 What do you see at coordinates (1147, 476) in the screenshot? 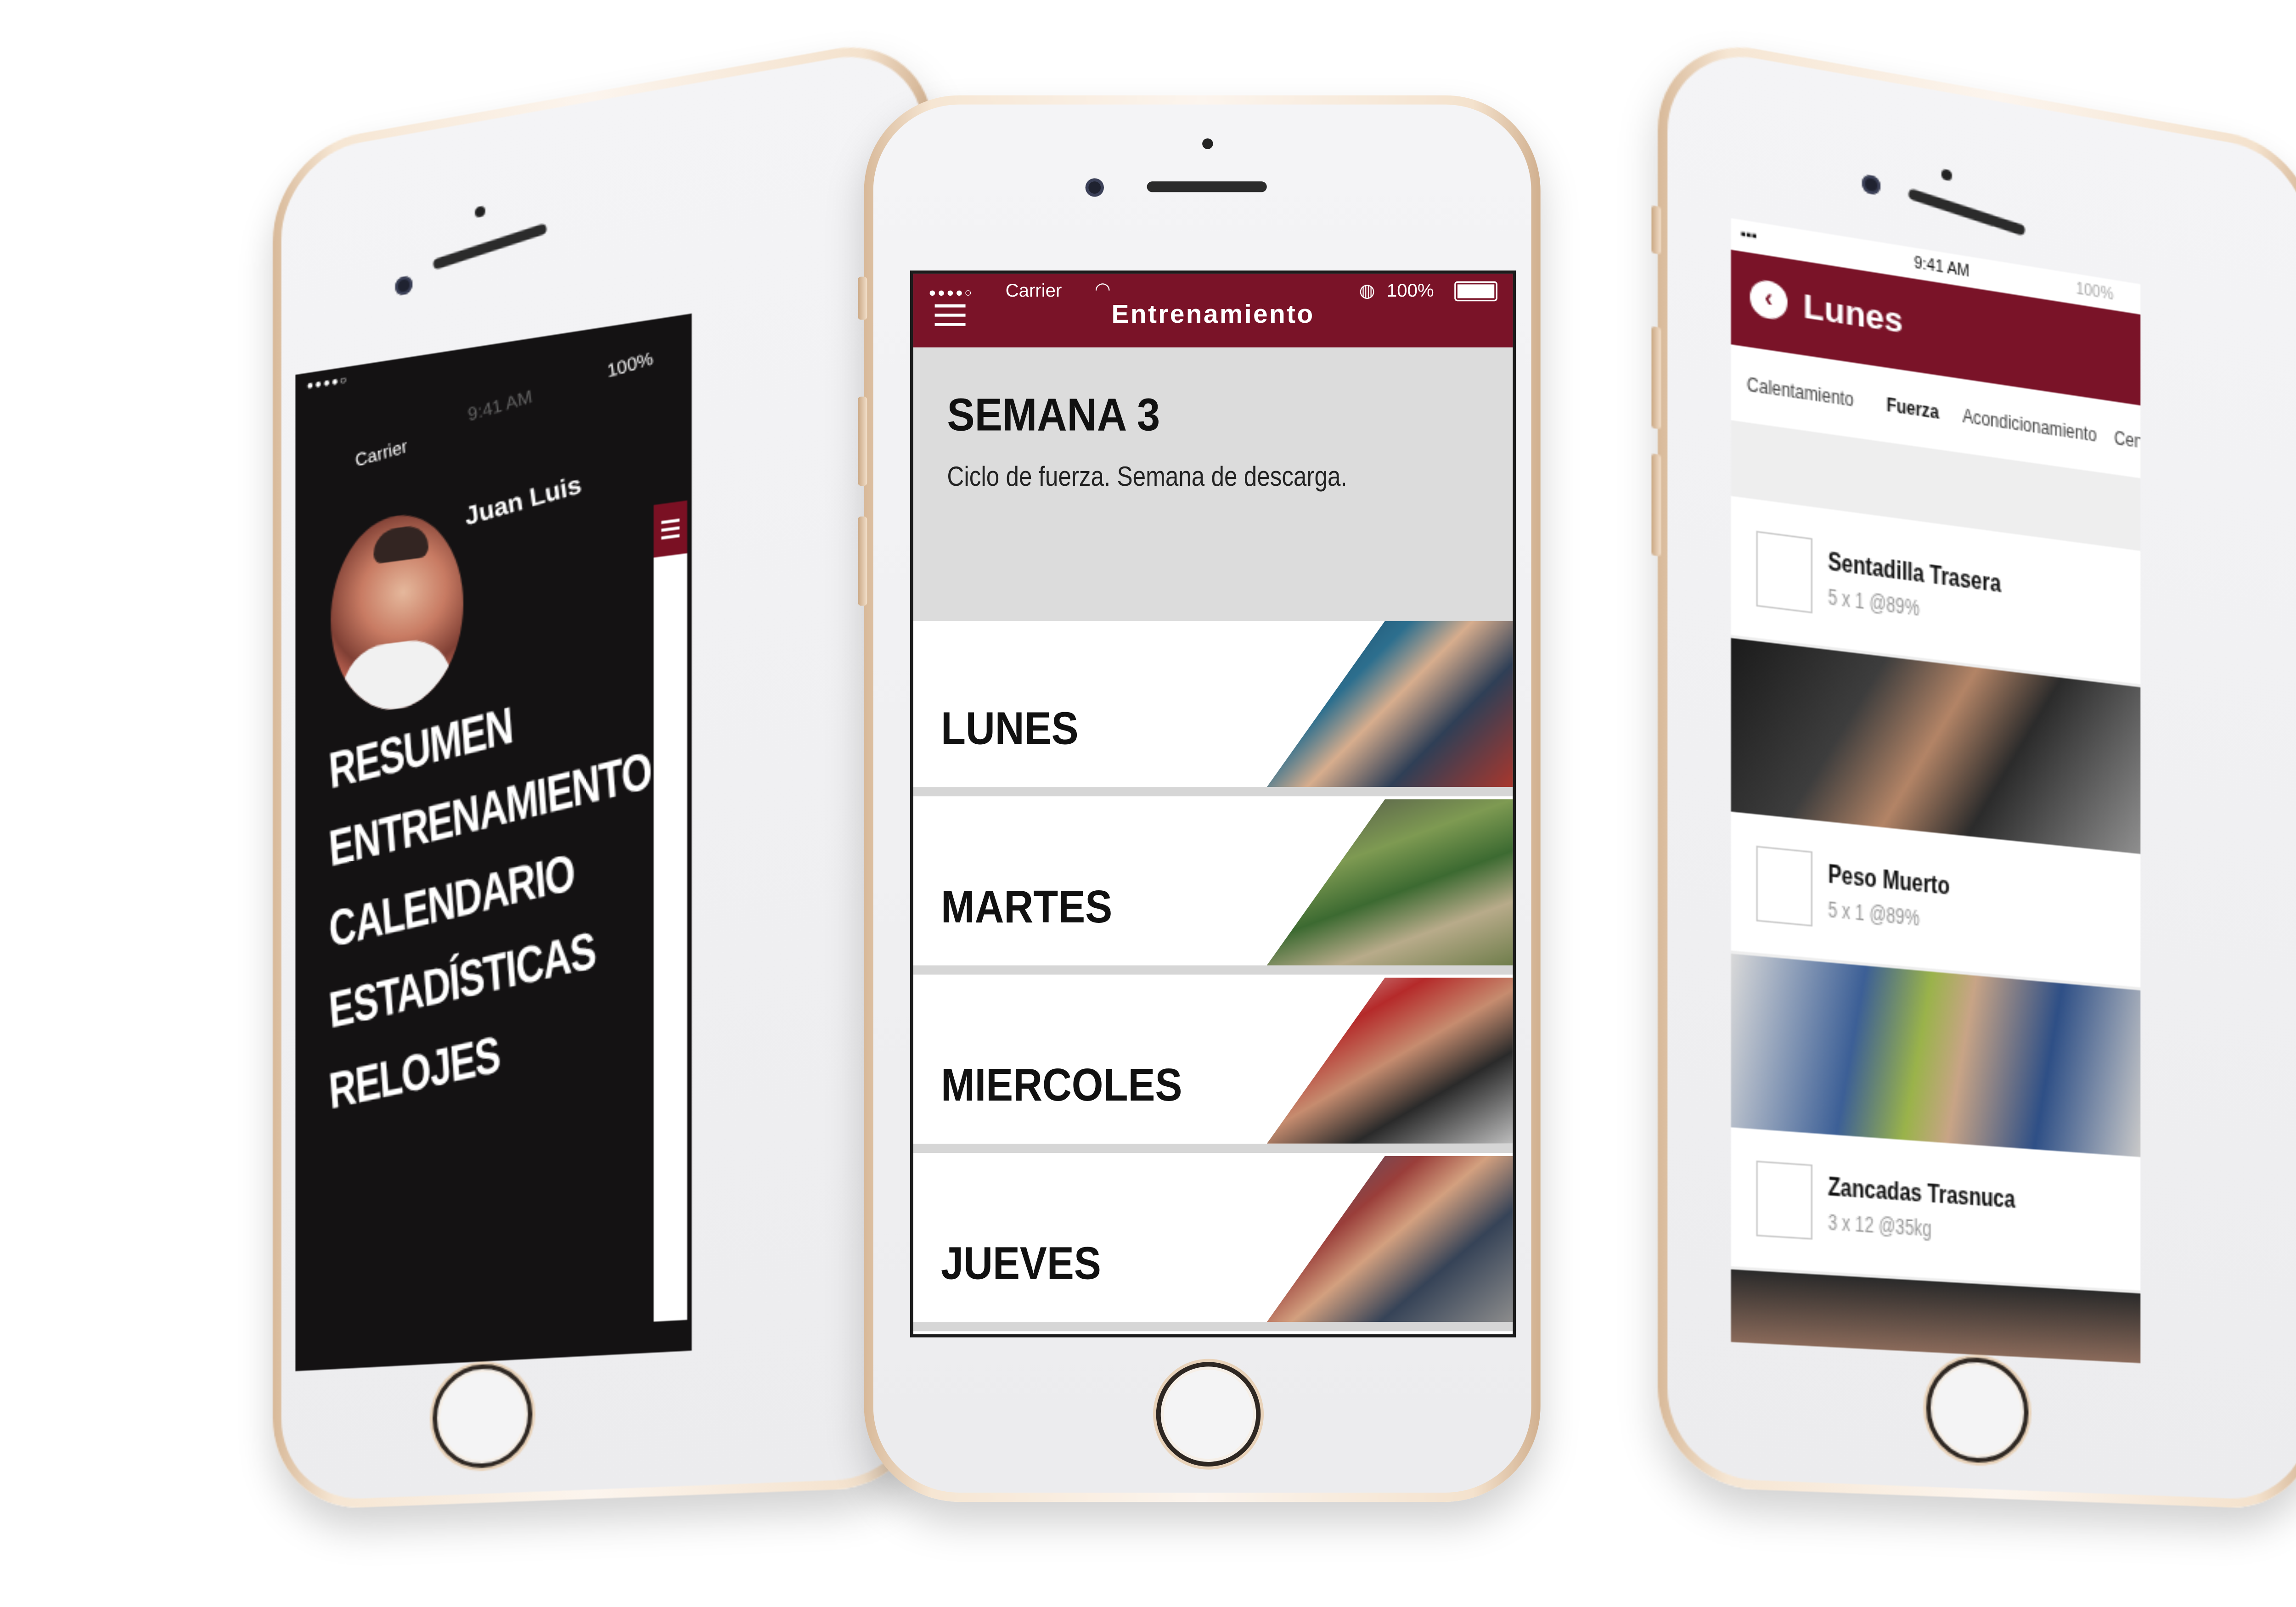
I see `week-subtitle: Ciclo de fuerza. Semana de descarga.` at bounding box center [1147, 476].